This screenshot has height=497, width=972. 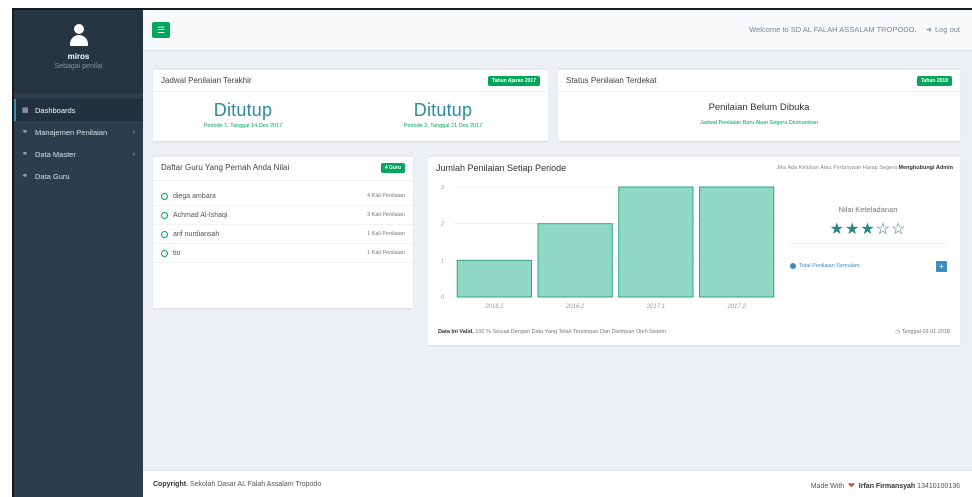 I want to click on list-item: Achmad Al-Ishaqi 3 Kali Penilaian, so click(x=283, y=215).